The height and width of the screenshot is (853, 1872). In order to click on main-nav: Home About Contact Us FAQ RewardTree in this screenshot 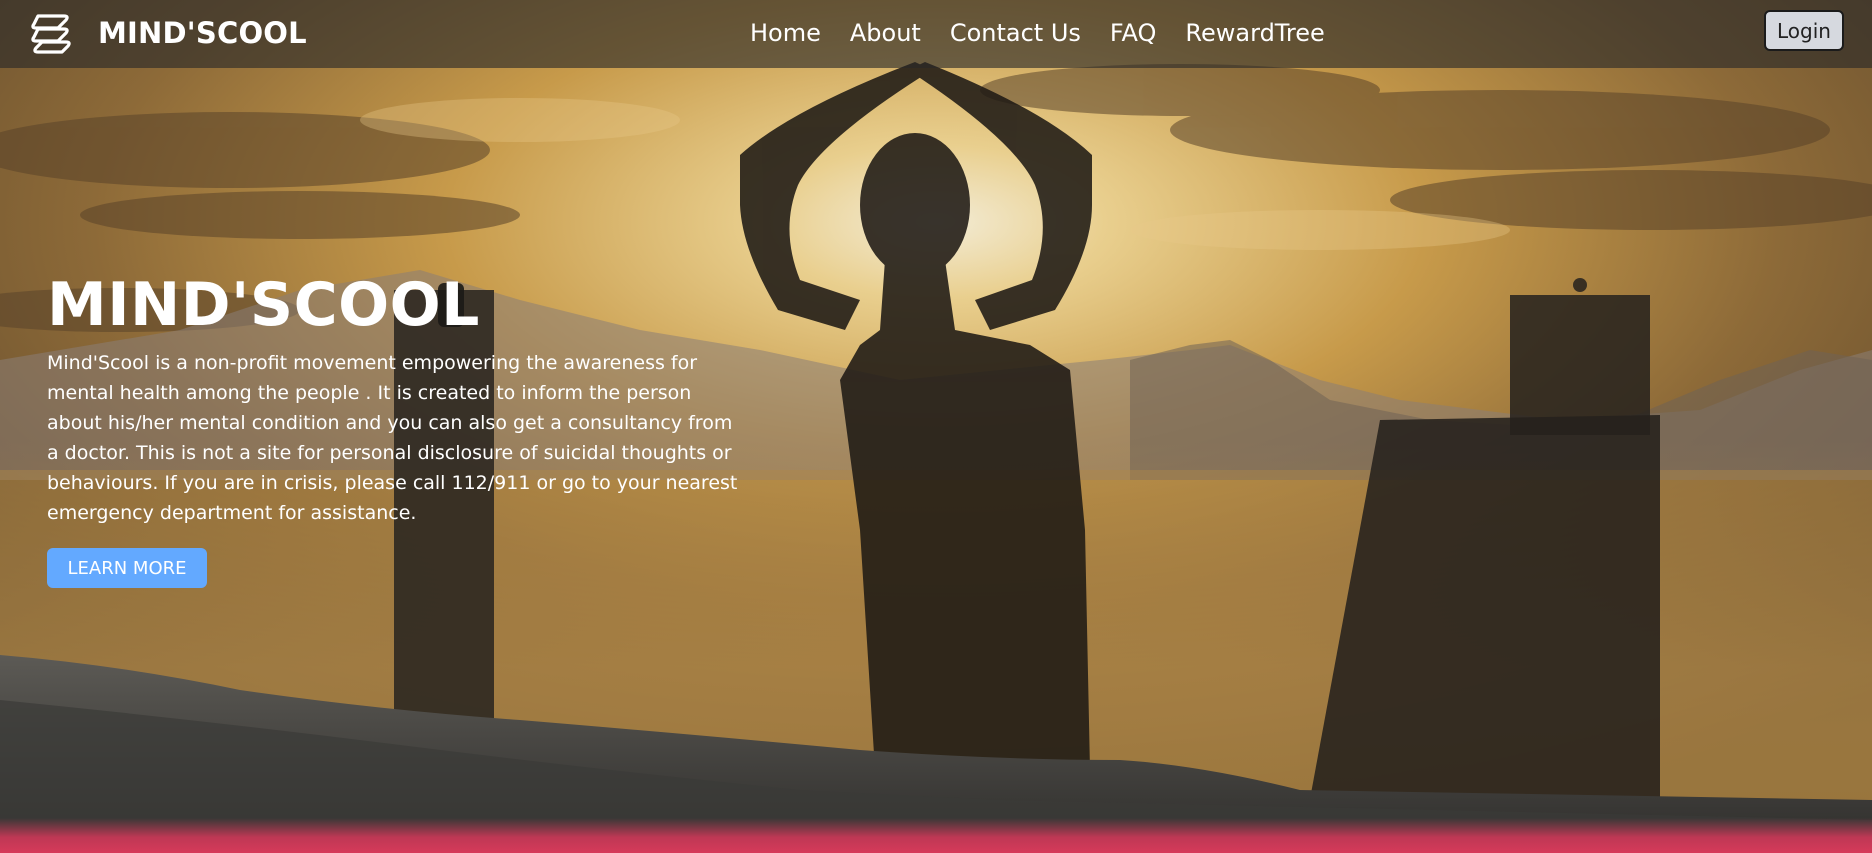, I will do `click(1052, 33)`.